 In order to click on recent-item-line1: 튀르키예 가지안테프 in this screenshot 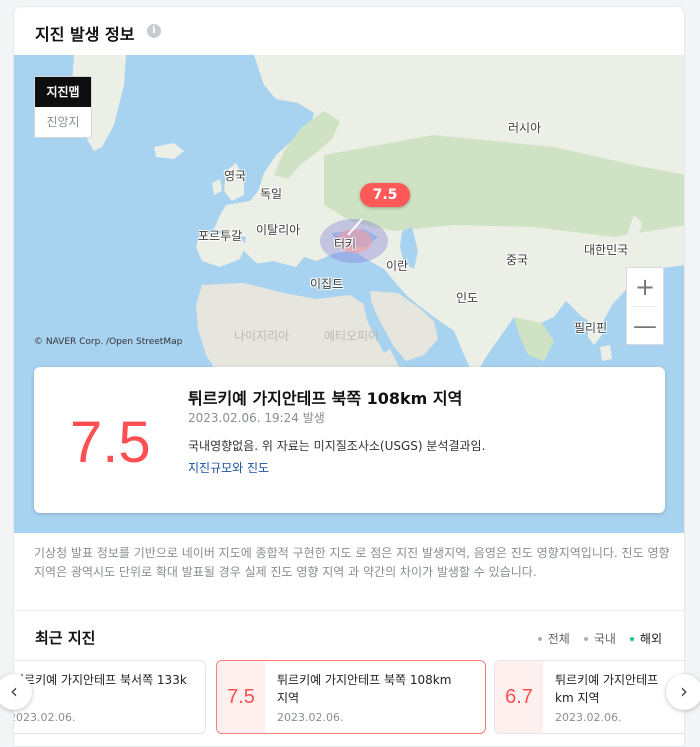, I will do `click(607, 680)`.